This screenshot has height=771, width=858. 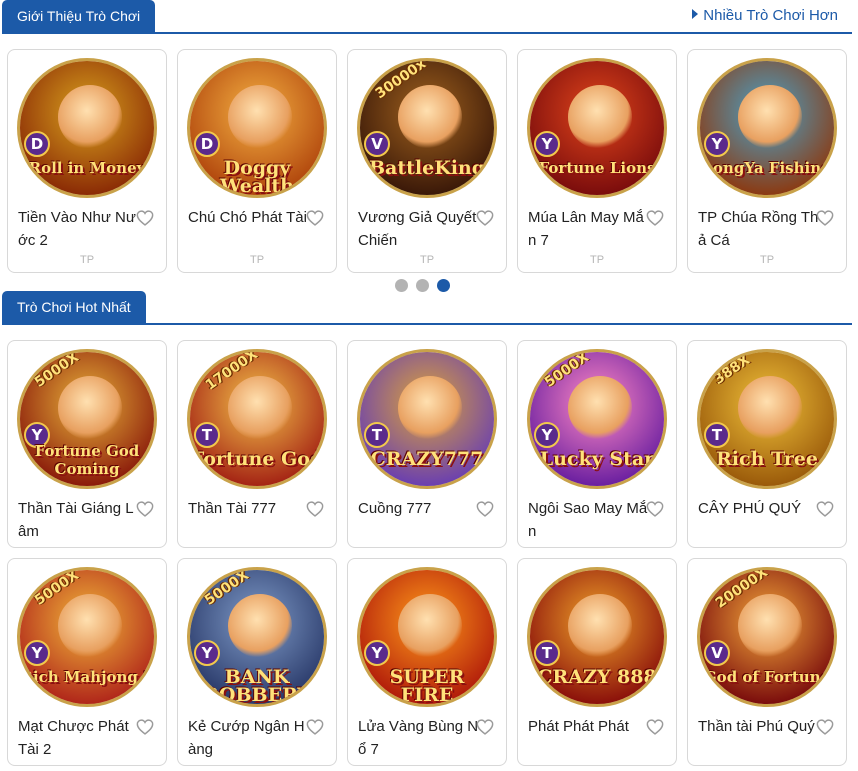 I want to click on game-card: 30000x V BattleKing Vương Giả Quyết Chiến TP, so click(x=427, y=161).